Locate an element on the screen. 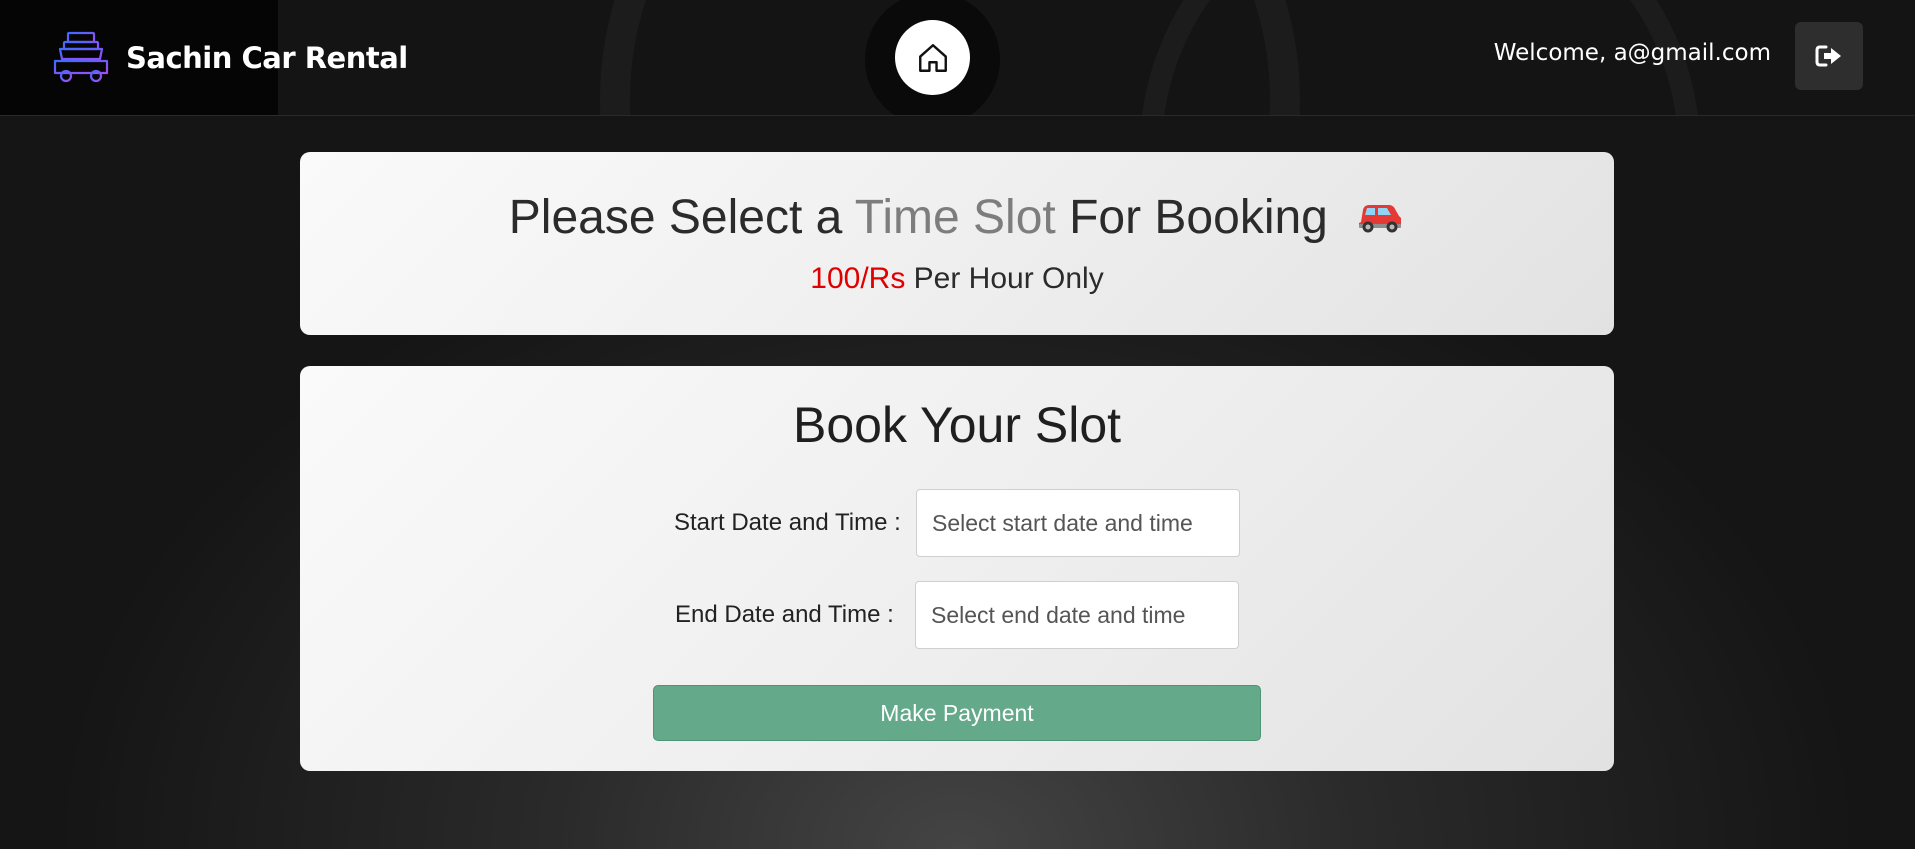 Image resolution: width=1915 pixels, height=849 pixels. sign-out-icon is located at coordinates (1828, 56).